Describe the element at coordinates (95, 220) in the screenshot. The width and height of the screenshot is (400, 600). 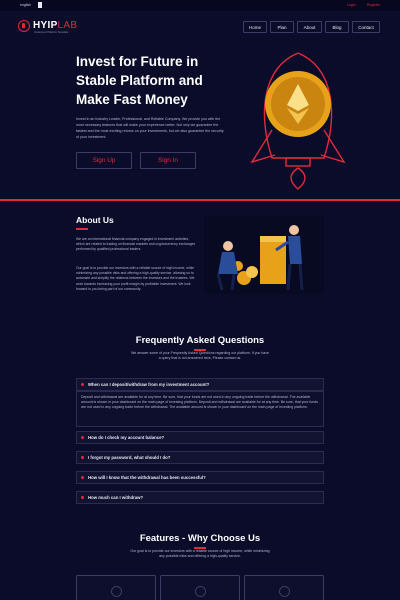
I see `about-title: About Us` at that location.